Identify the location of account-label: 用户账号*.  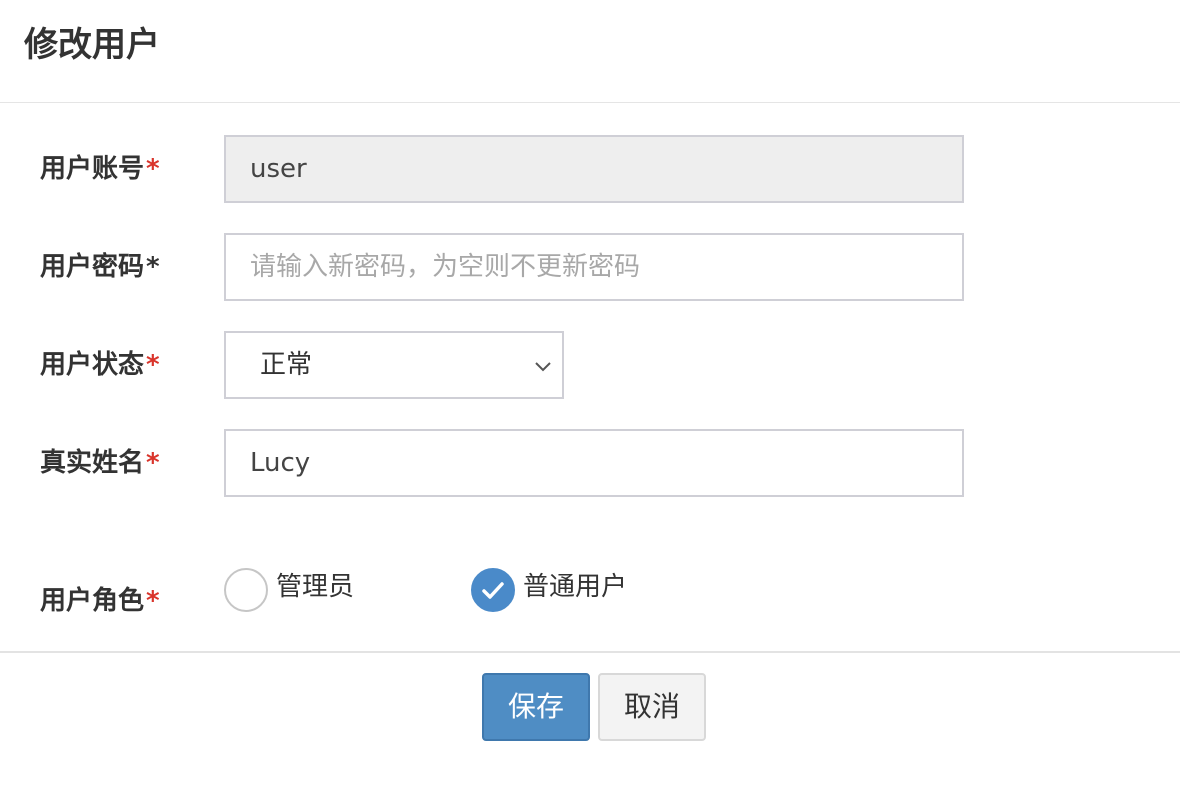
(100, 169).